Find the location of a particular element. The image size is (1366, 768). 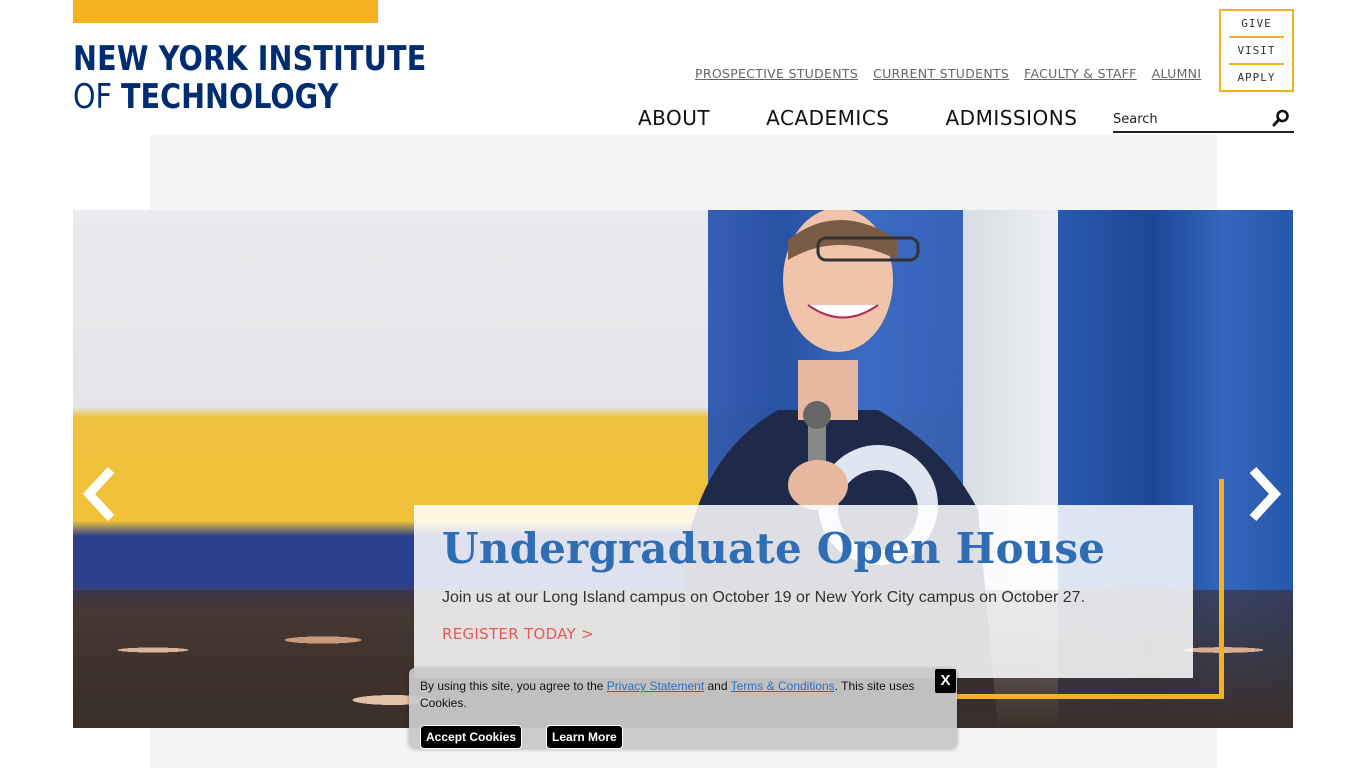

privacy-statement-link: Privacy Statement is located at coordinates (655, 686).